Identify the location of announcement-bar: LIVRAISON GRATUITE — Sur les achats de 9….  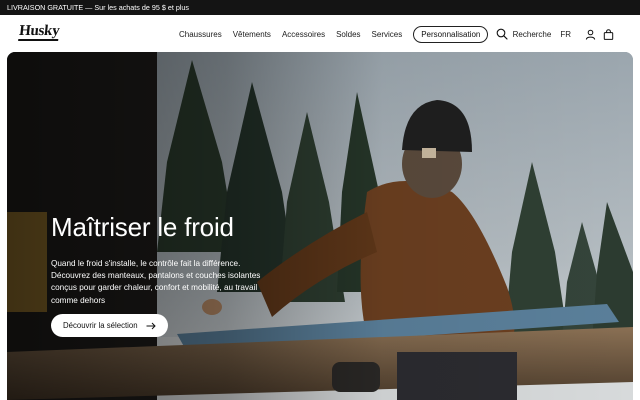
(320, 7).